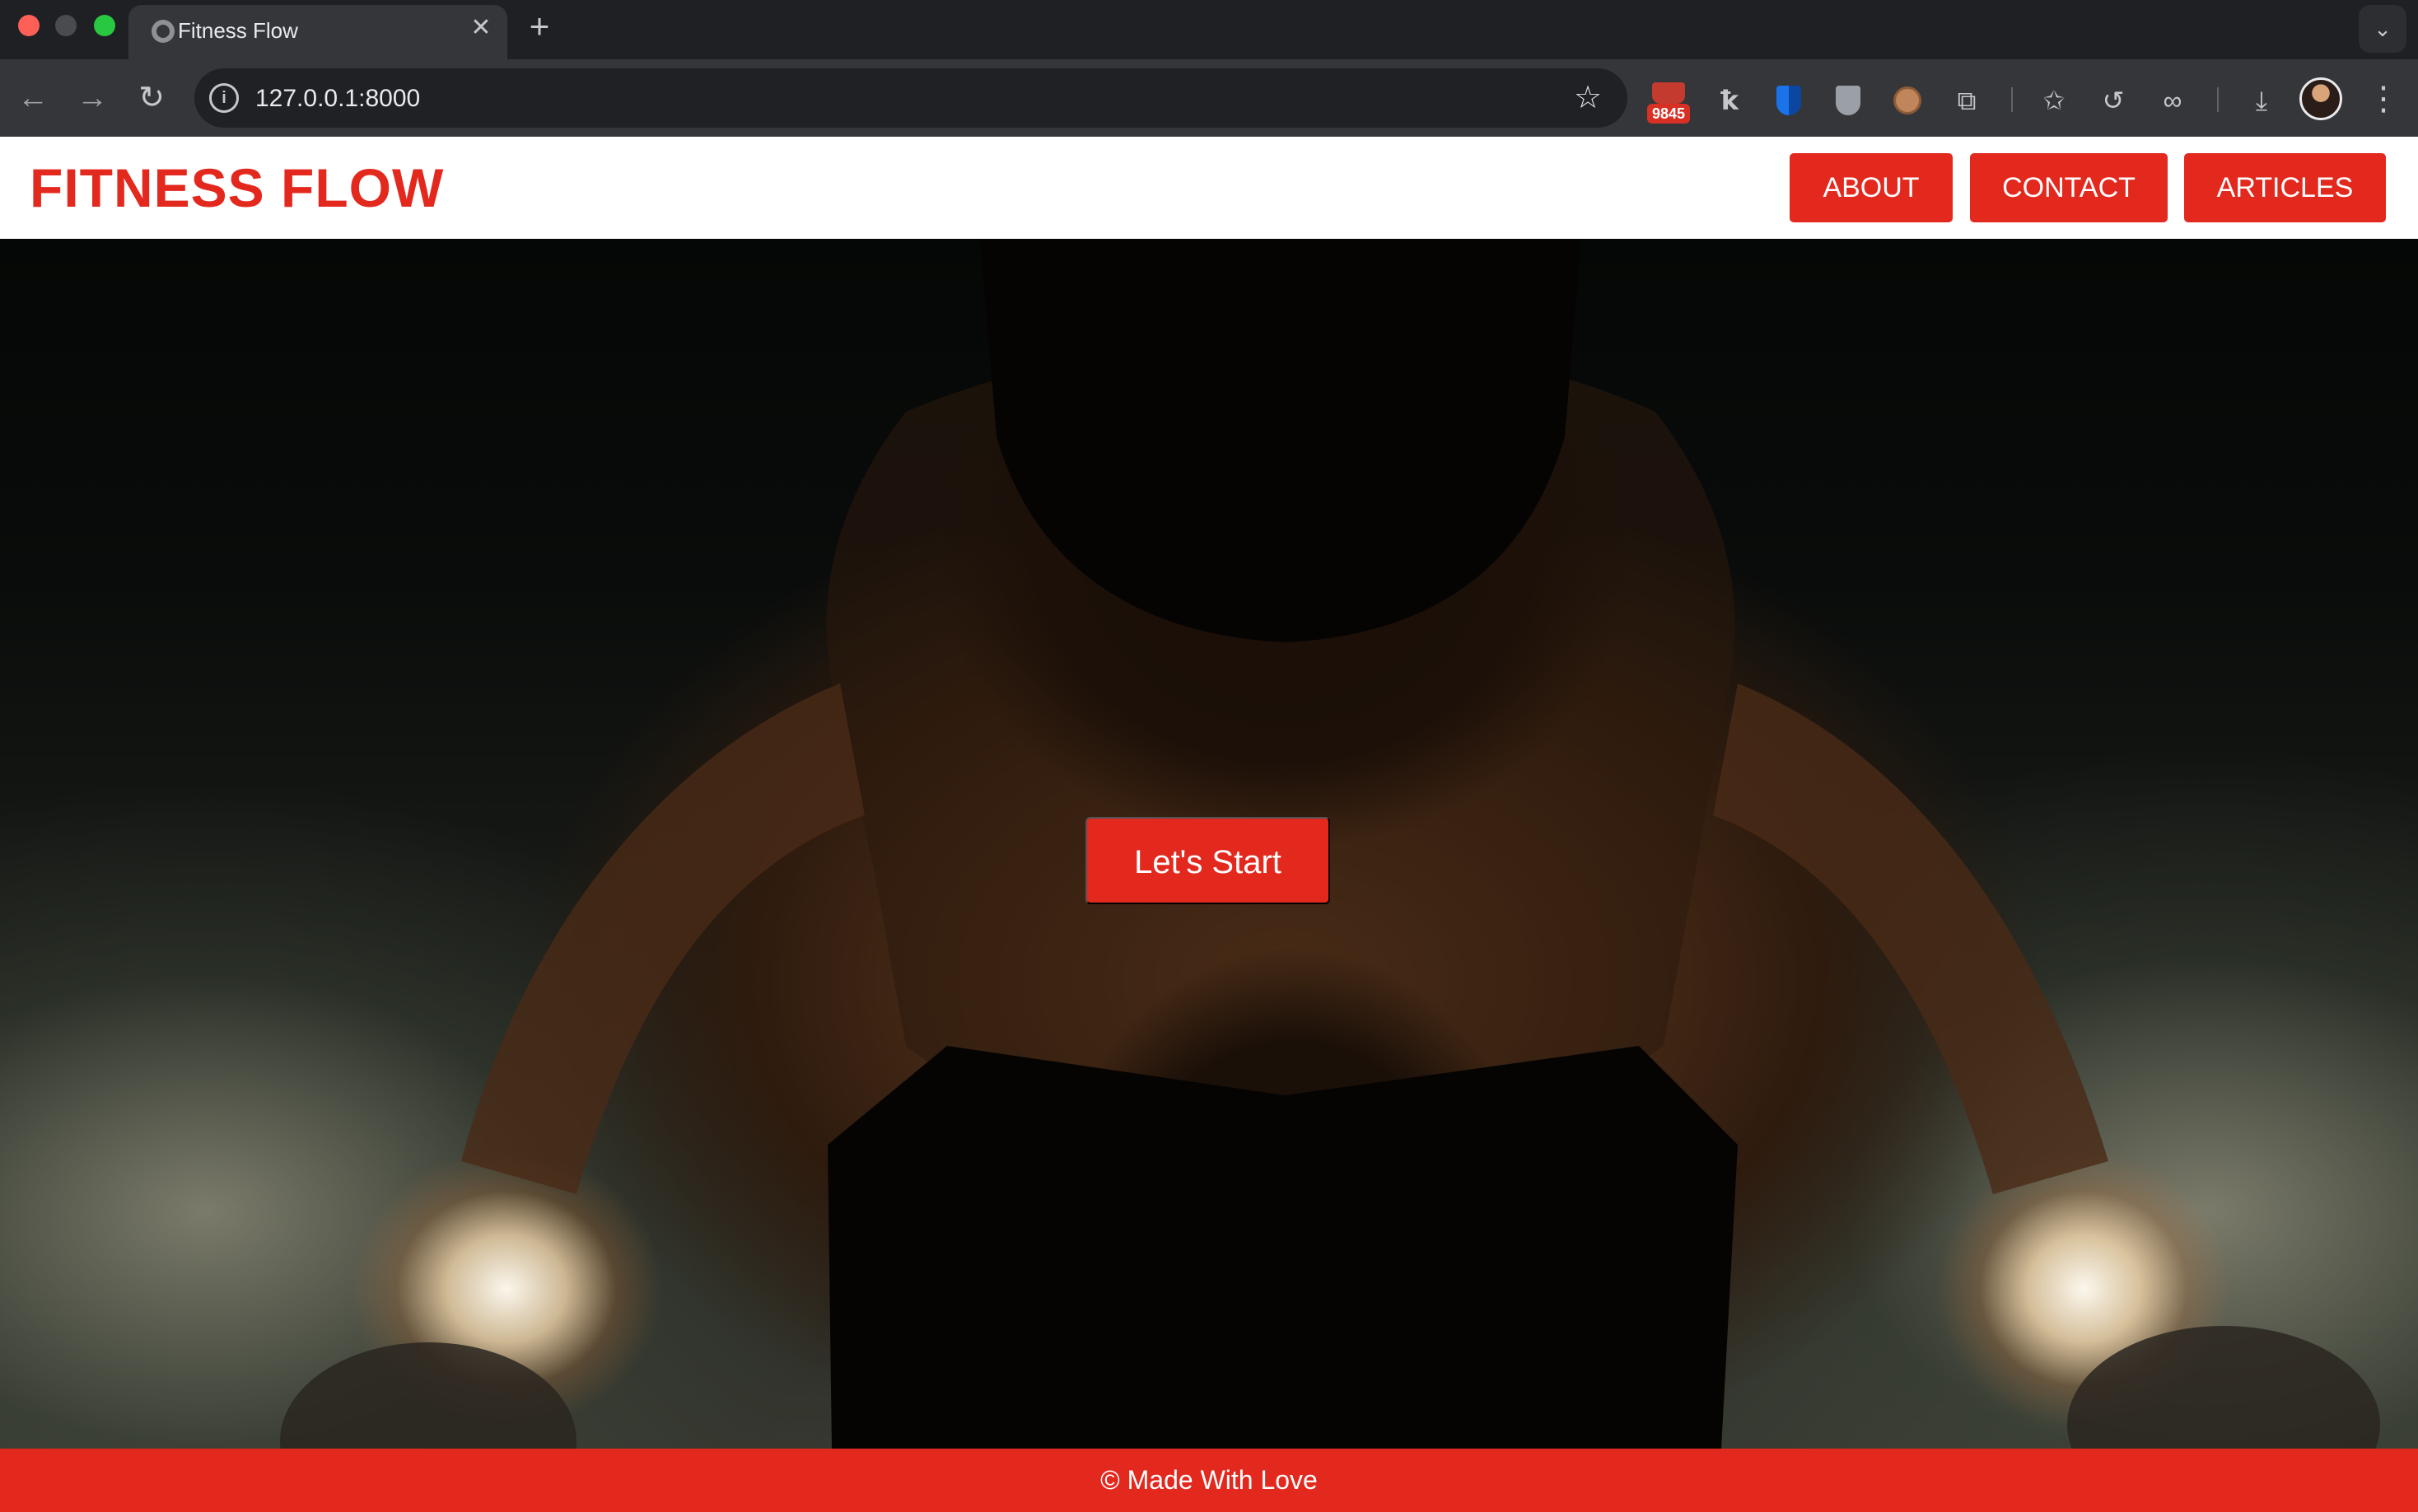 This screenshot has height=1512, width=2418. Describe the element at coordinates (2113, 100) in the screenshot. I see `history-icon: ↺` at that location.